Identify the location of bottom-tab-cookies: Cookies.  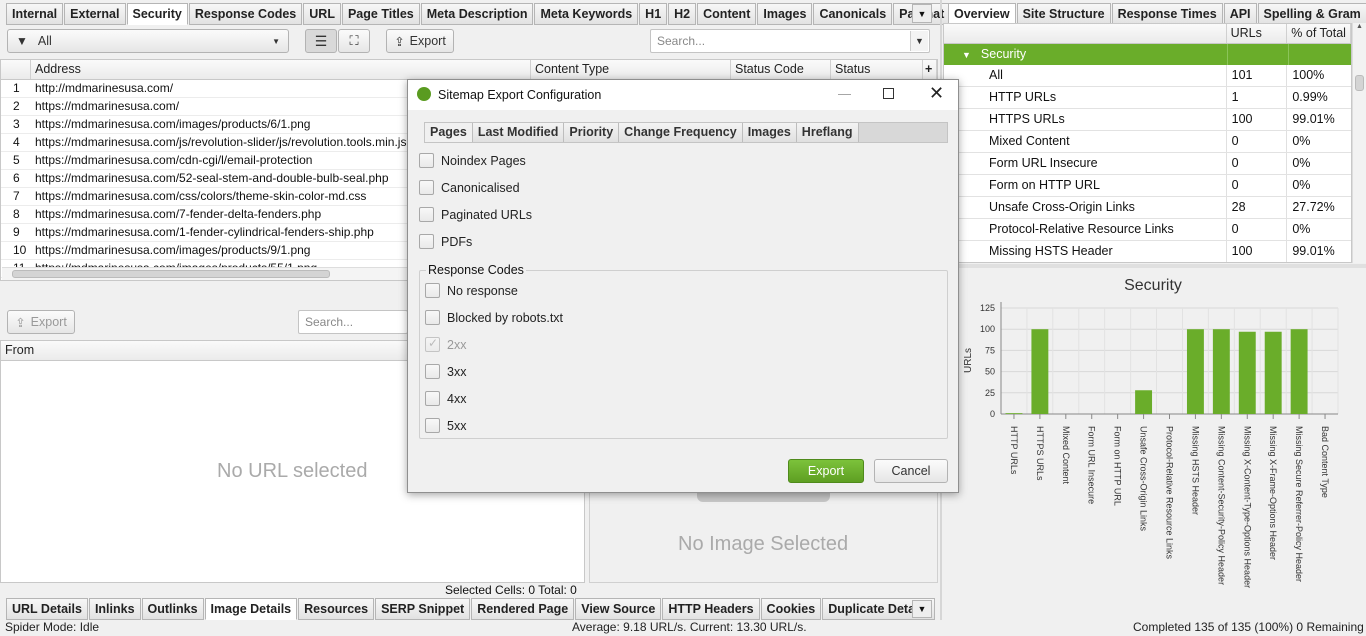
(791, 609).